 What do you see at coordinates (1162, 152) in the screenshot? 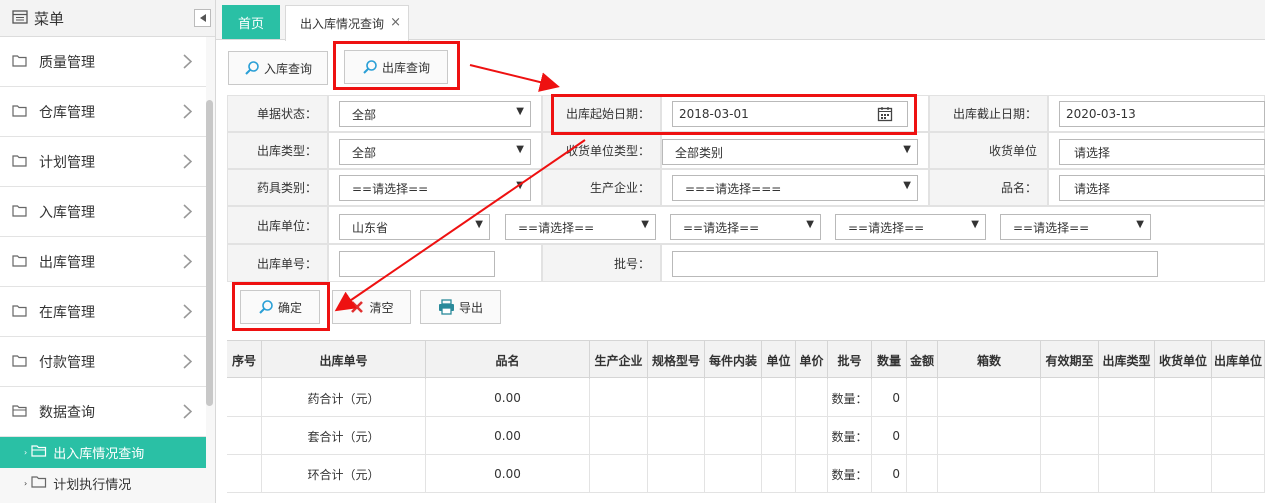
I see `recv-unit-input: 请选择` at bounding box center [1162, 152].